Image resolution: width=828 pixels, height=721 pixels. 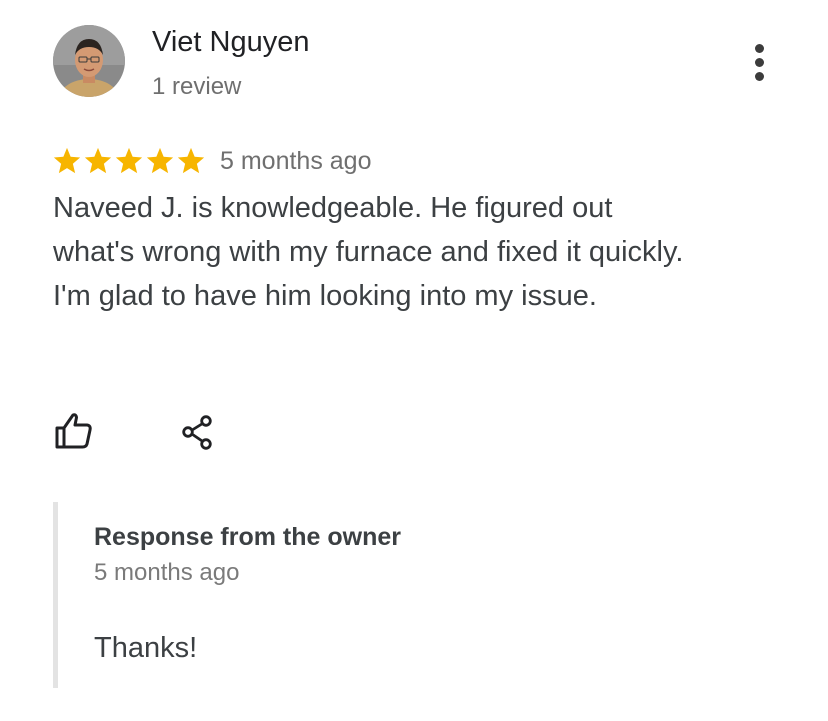 What do you see at coordinates (146, 648) in the screenshot?
I see `response-text: Thanks!` at bounding box center [146, 648].